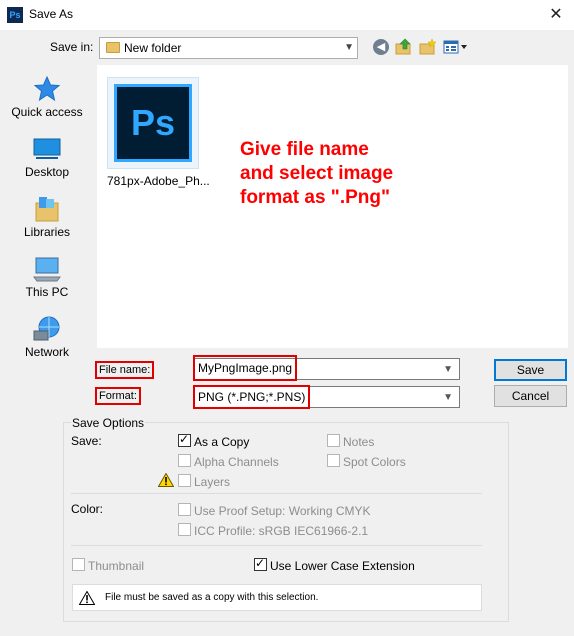 The image size is (574, 636). What do you see at coordinates (116, 566) in the screenshot?
I see `thumbnail-label: Thumbnail` at bounding box center [116, 566].